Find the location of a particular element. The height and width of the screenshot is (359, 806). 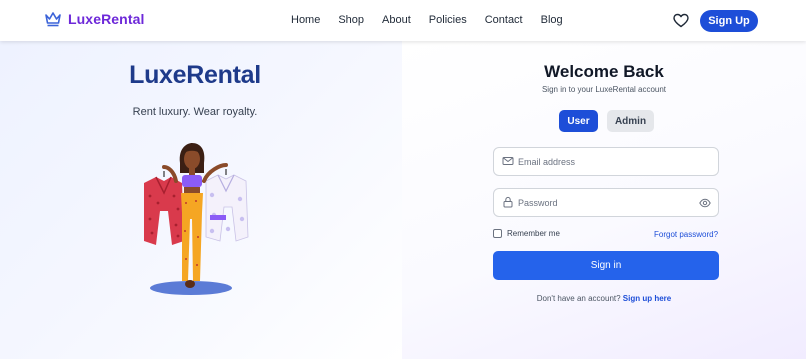

eye-icon is located at coordinates (705, 203).